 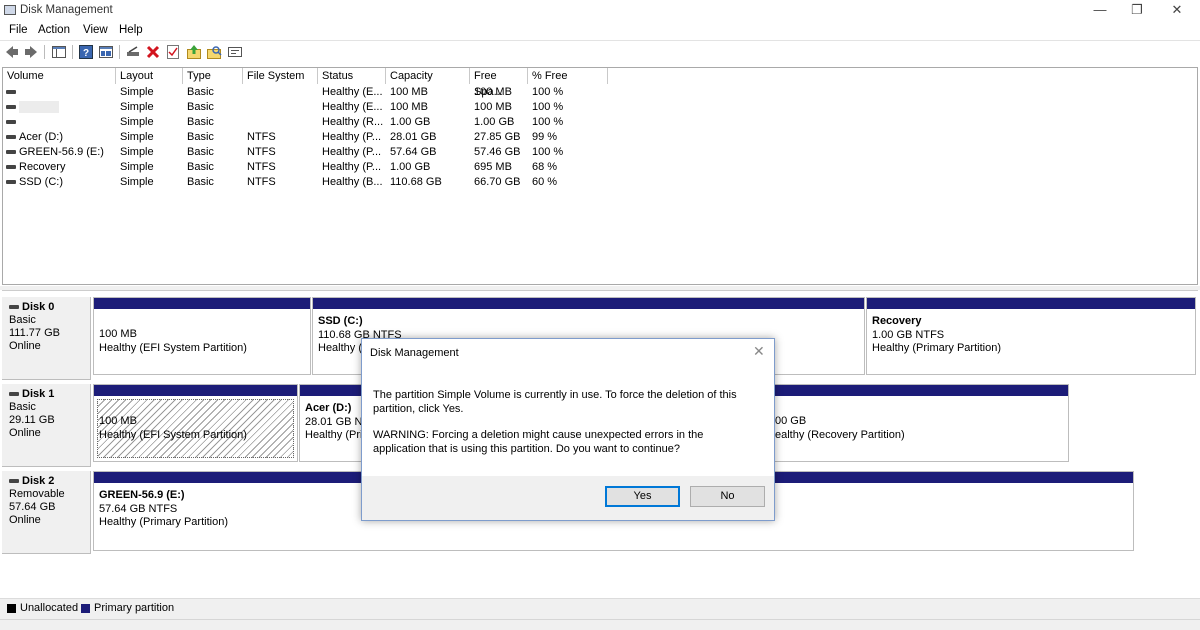 What do you see at coordinates (413, 137) in the screenshot?
I see `cell-text: 28.01 GB` at bounding box center [413, 137].